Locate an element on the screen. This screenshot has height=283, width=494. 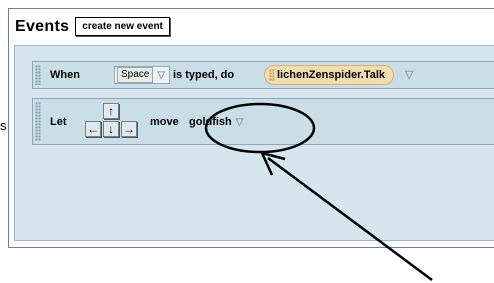
when-label: When is located at coordinates (65, 75).